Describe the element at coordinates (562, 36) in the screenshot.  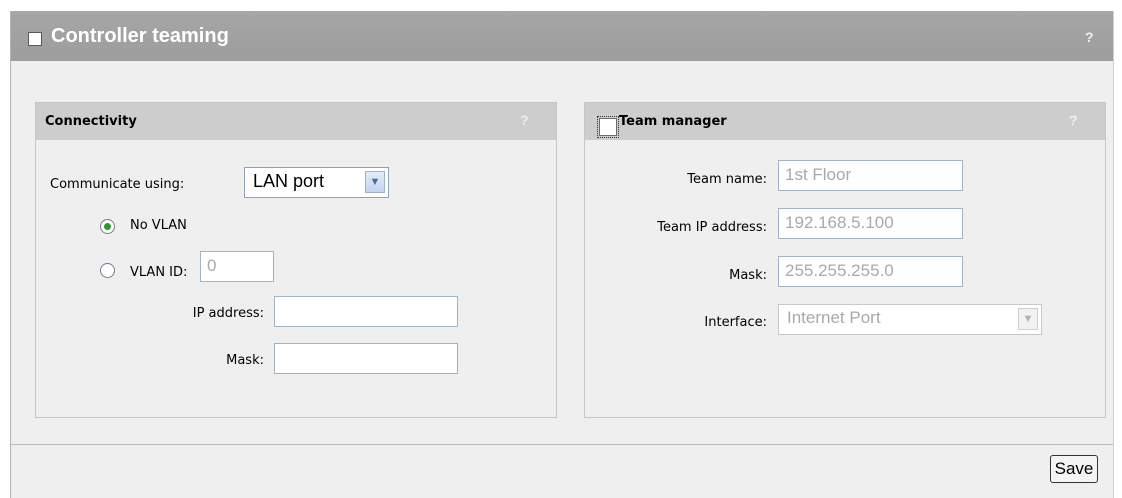
I see `section-header: Controller teaming ?` at that location.